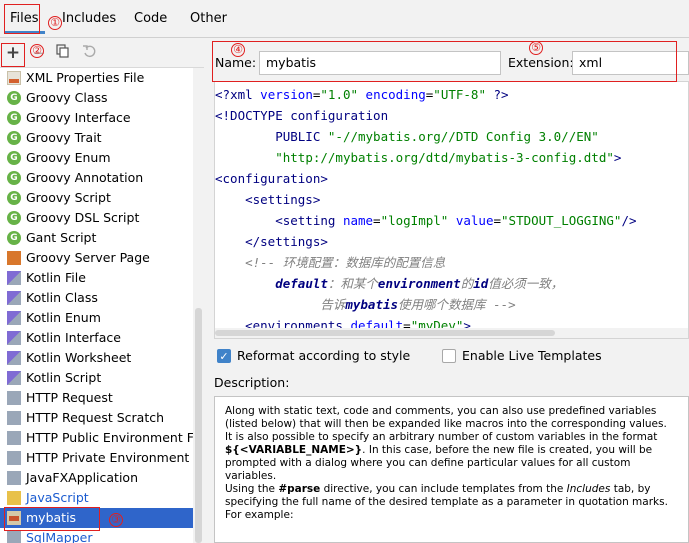 Image resolution: width=689 pixels, height=543 pixels. I want to click on xml-file-icon, so click(14, 78).